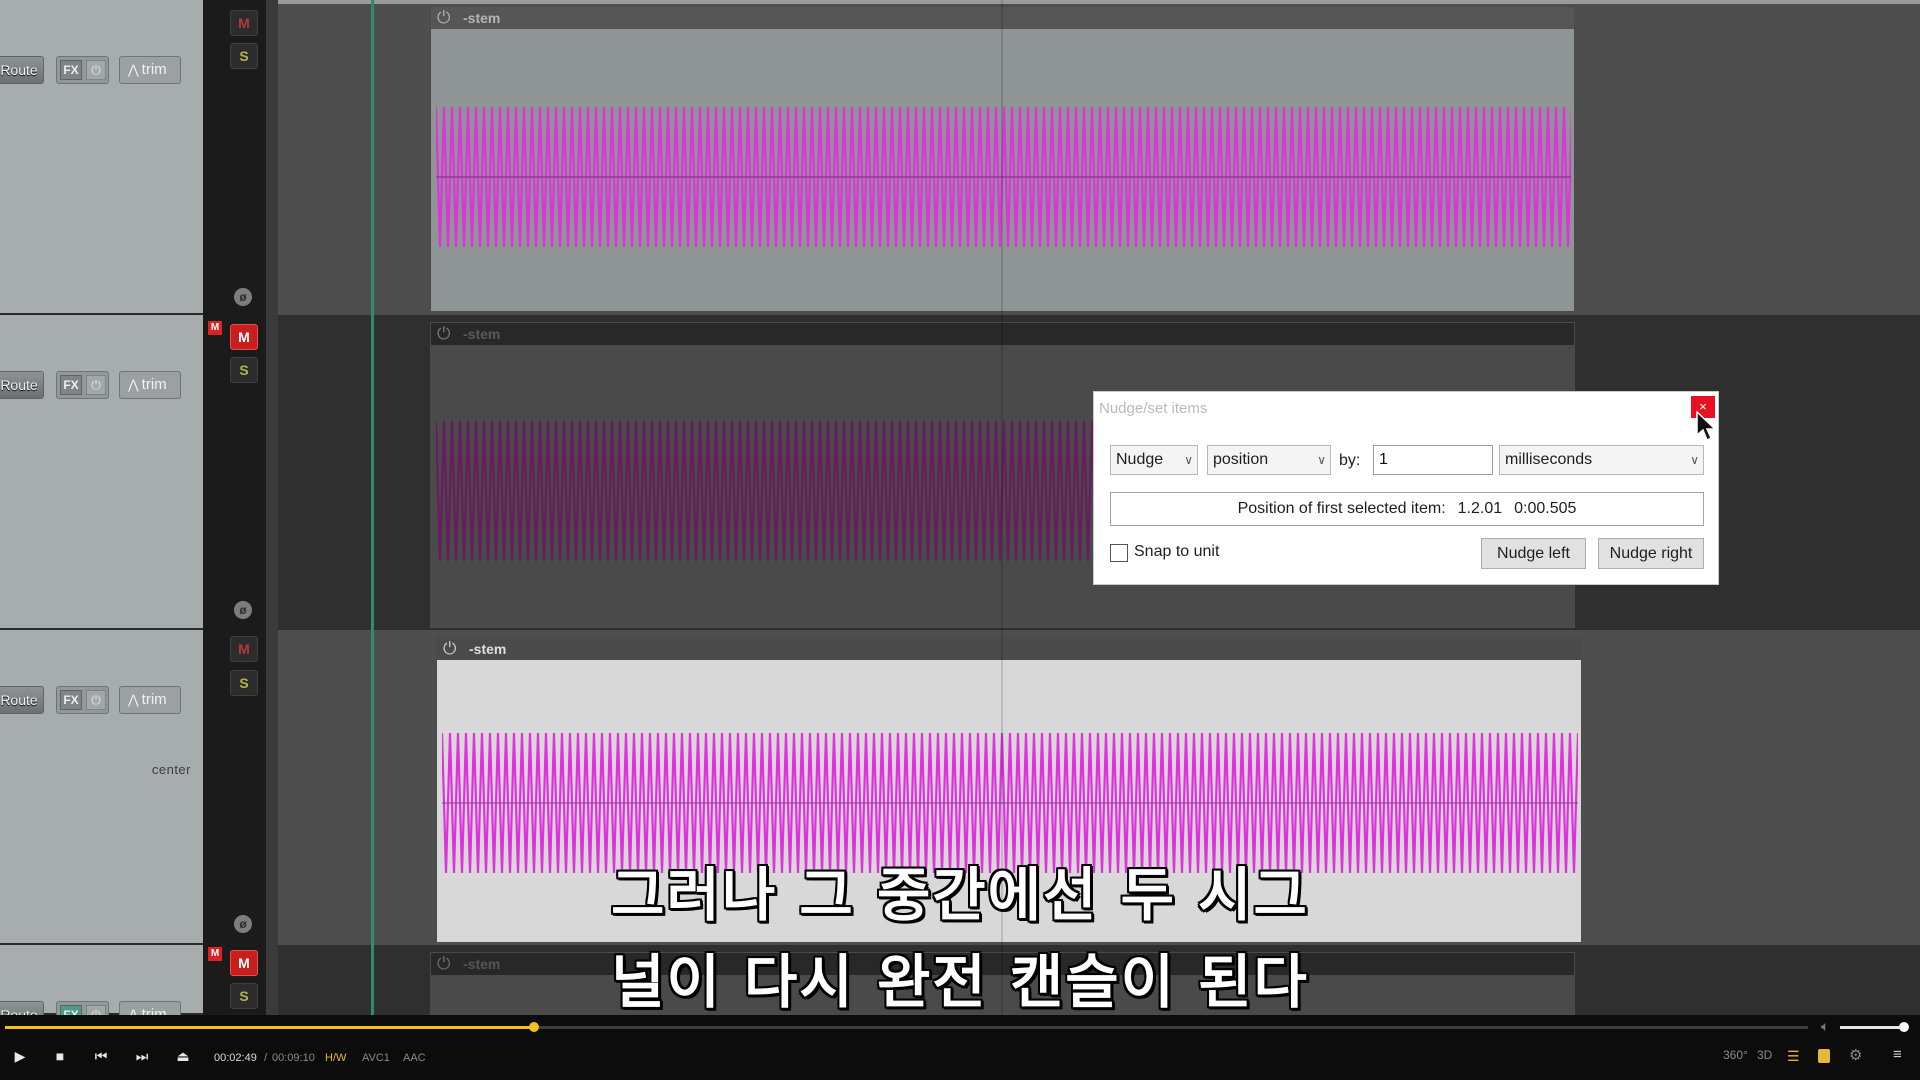 This screenshot has width=1920, height=1080. Describe the element at coordinates (1897, 1054) in the screenshot. I see `menu-icon: ≡` at that location.